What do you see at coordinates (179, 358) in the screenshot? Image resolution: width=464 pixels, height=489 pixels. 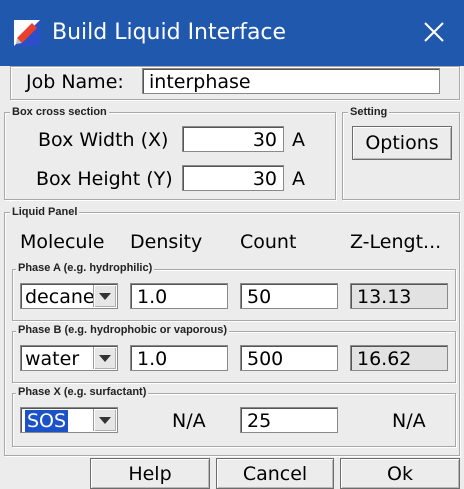 I see `phase-b-density-field: 1.0` at bounding box center [179, 358].